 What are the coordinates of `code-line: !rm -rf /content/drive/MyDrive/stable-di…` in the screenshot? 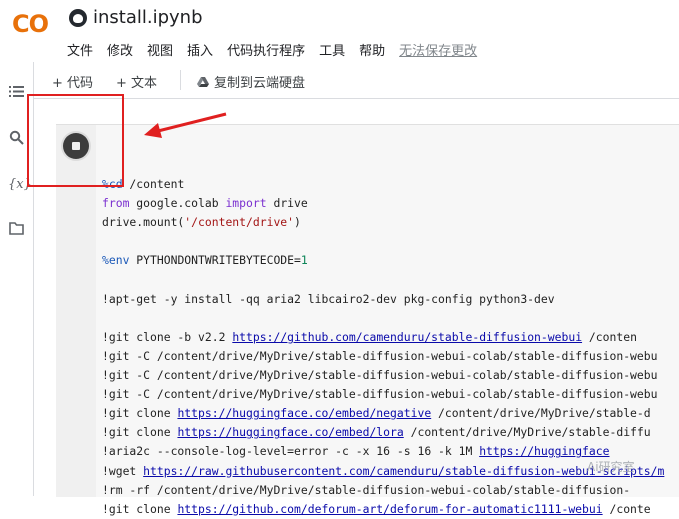 It's located at (366, 489).